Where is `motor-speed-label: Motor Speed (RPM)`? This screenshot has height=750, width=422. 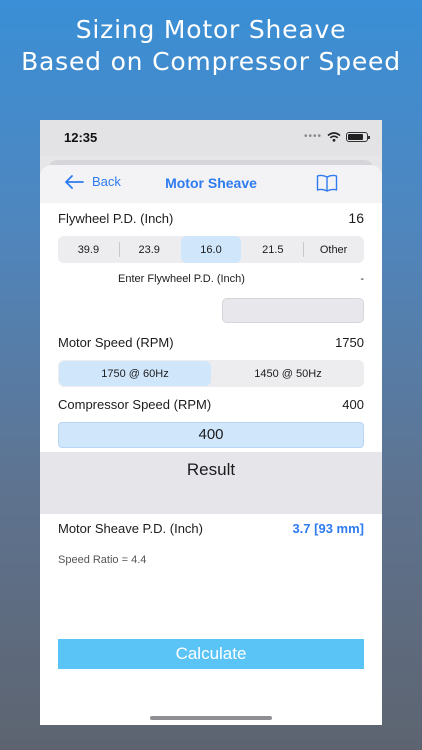
motor-speed-label: Motor Speed (RPM) is located at coordinates (116, 342).